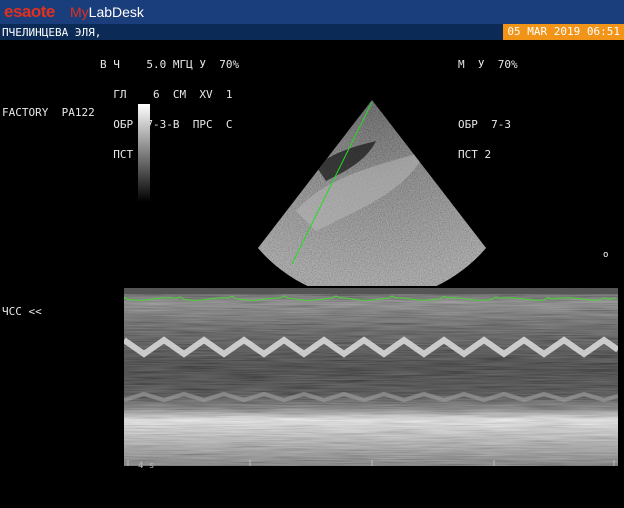  Describe the element at coordinates (563, 32) in the screenshot. I see `exam-datetime: 05 MAR 2019 06:51` at that location.